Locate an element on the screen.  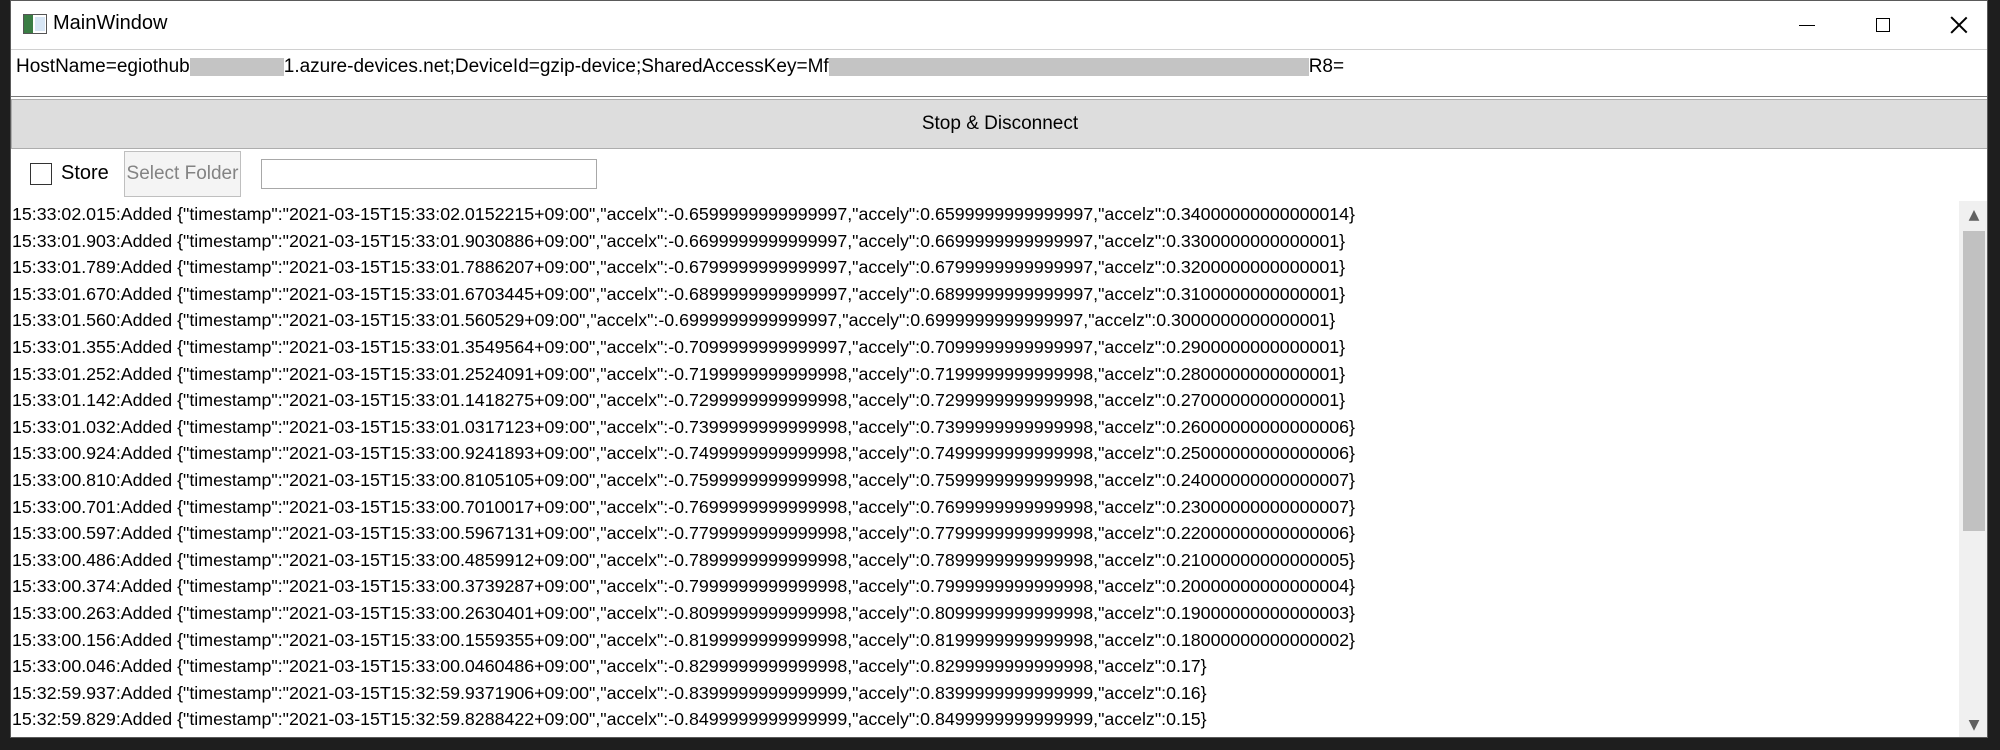
folder-path-input is located at coordinates (429, 174).